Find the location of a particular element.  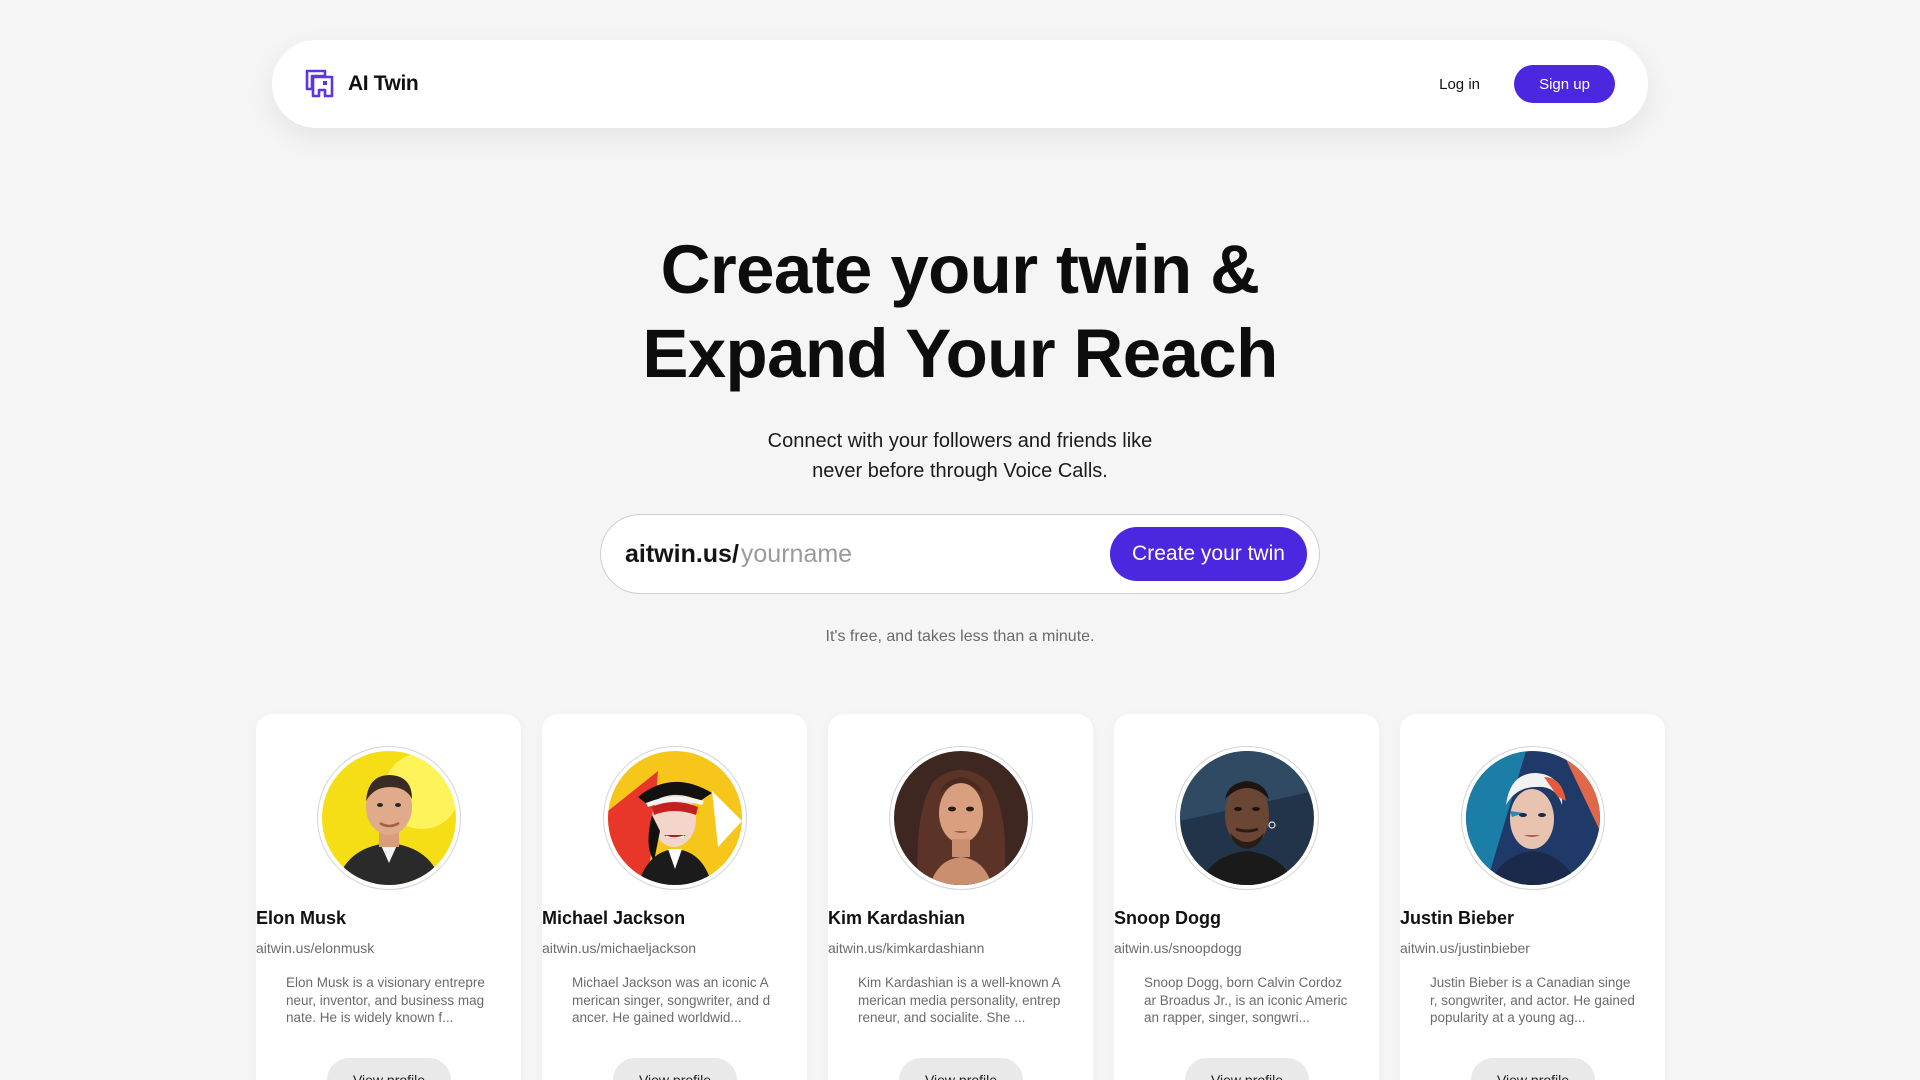

profile-url: aitwin.us/kimkardashiann is located at coordinates (960, 948).